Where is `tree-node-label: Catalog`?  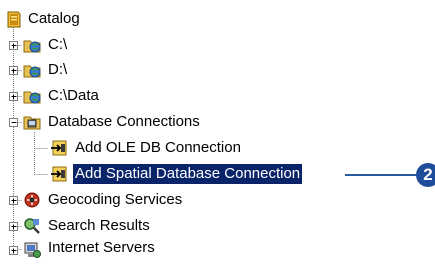
tree-node-label: Catalog is located at coordinates (54, 18).